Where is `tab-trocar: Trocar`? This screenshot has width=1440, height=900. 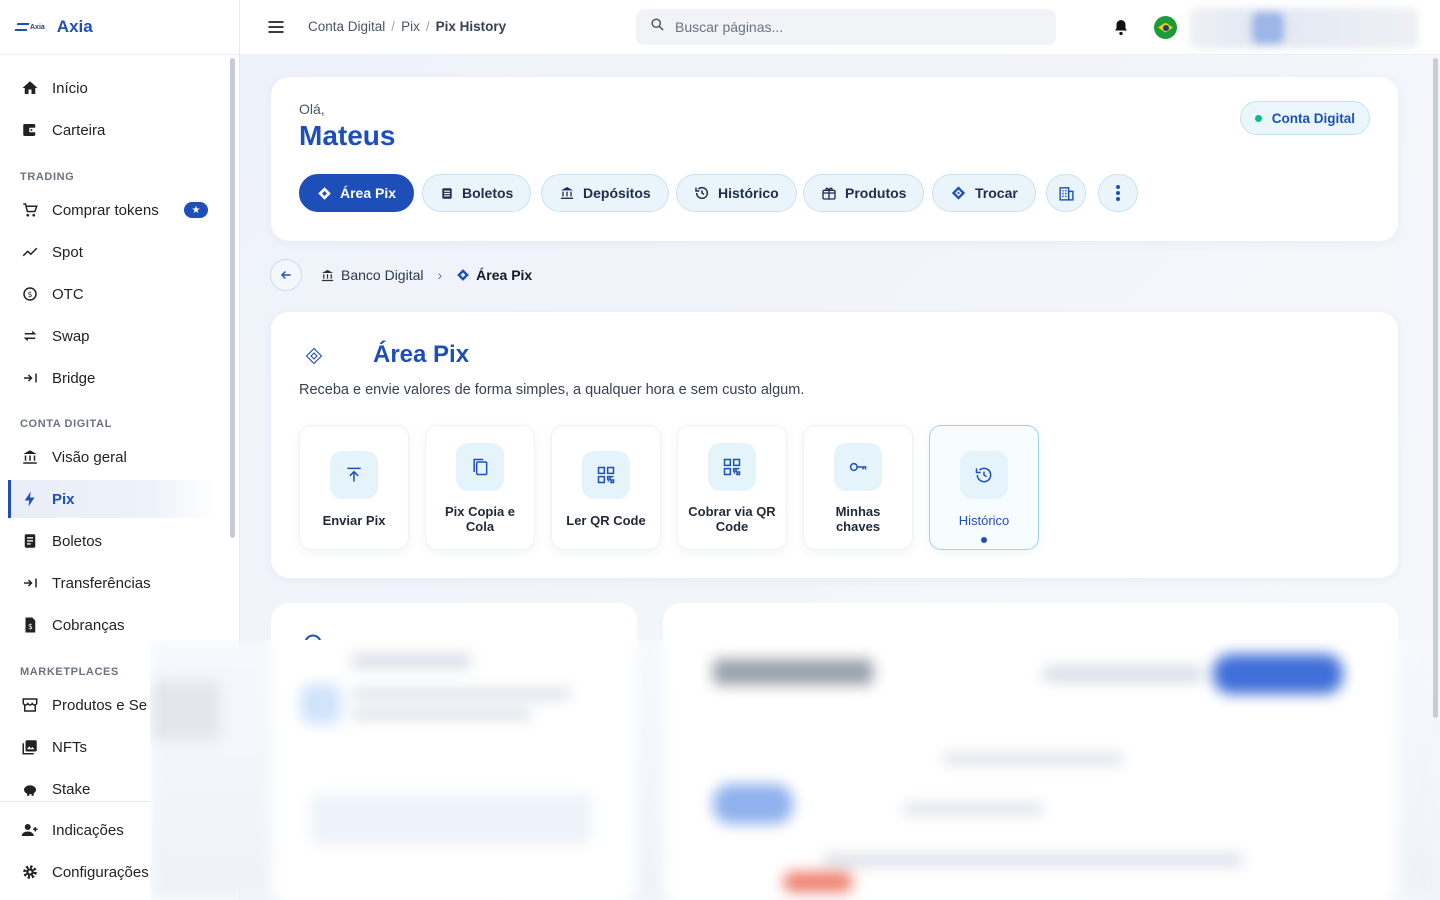
tab-trocar: Trocar is located at coordinates (984, 193).